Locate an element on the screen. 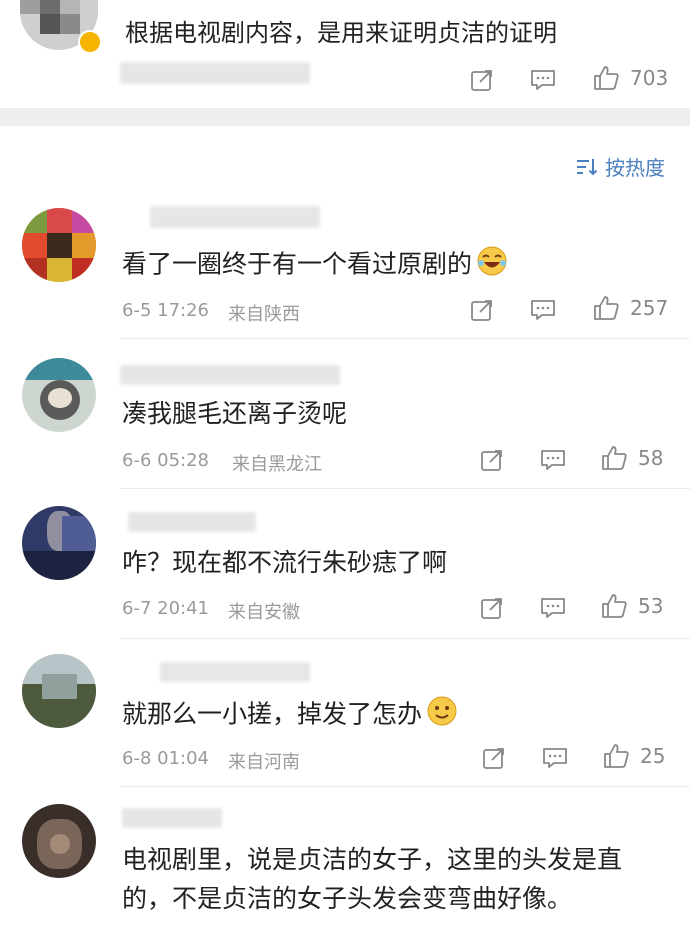 This screenshot has width=690, height=930. sort-by-hot-button: 按热度 is located at coordinates (620, 166).